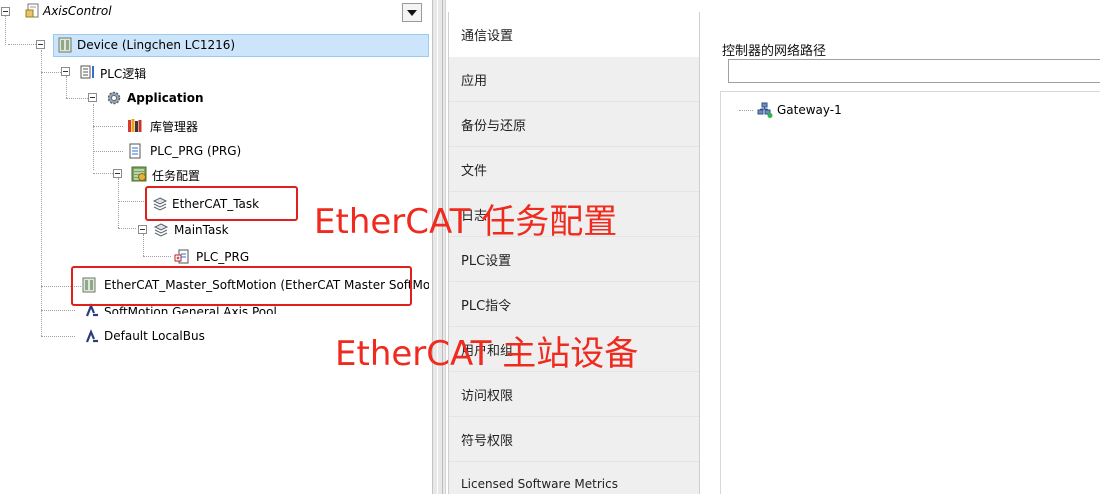 The width and height of the screenshot is (1100, 494). What do you see at coordinates (574, 79) in the screenshot?
I see `tab-application: 应用` at bounding box center [574, 79].